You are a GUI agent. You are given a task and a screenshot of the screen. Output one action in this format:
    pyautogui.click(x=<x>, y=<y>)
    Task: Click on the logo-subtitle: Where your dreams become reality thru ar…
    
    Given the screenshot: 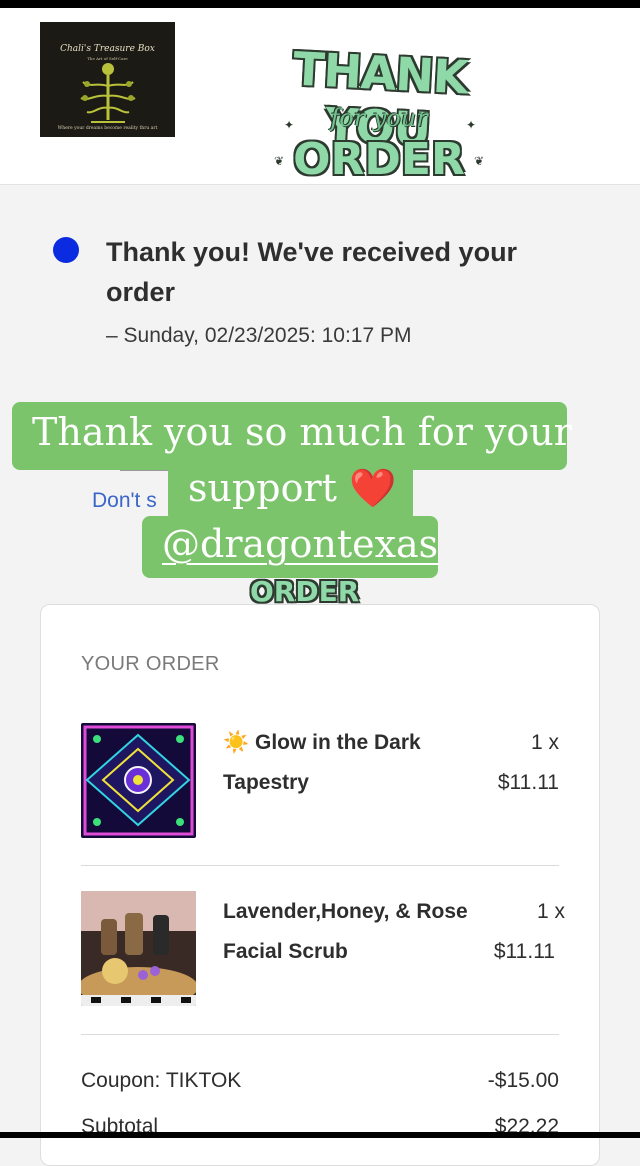 What is the action you would take?
    pyautogui.click(x=107, y=128)
    